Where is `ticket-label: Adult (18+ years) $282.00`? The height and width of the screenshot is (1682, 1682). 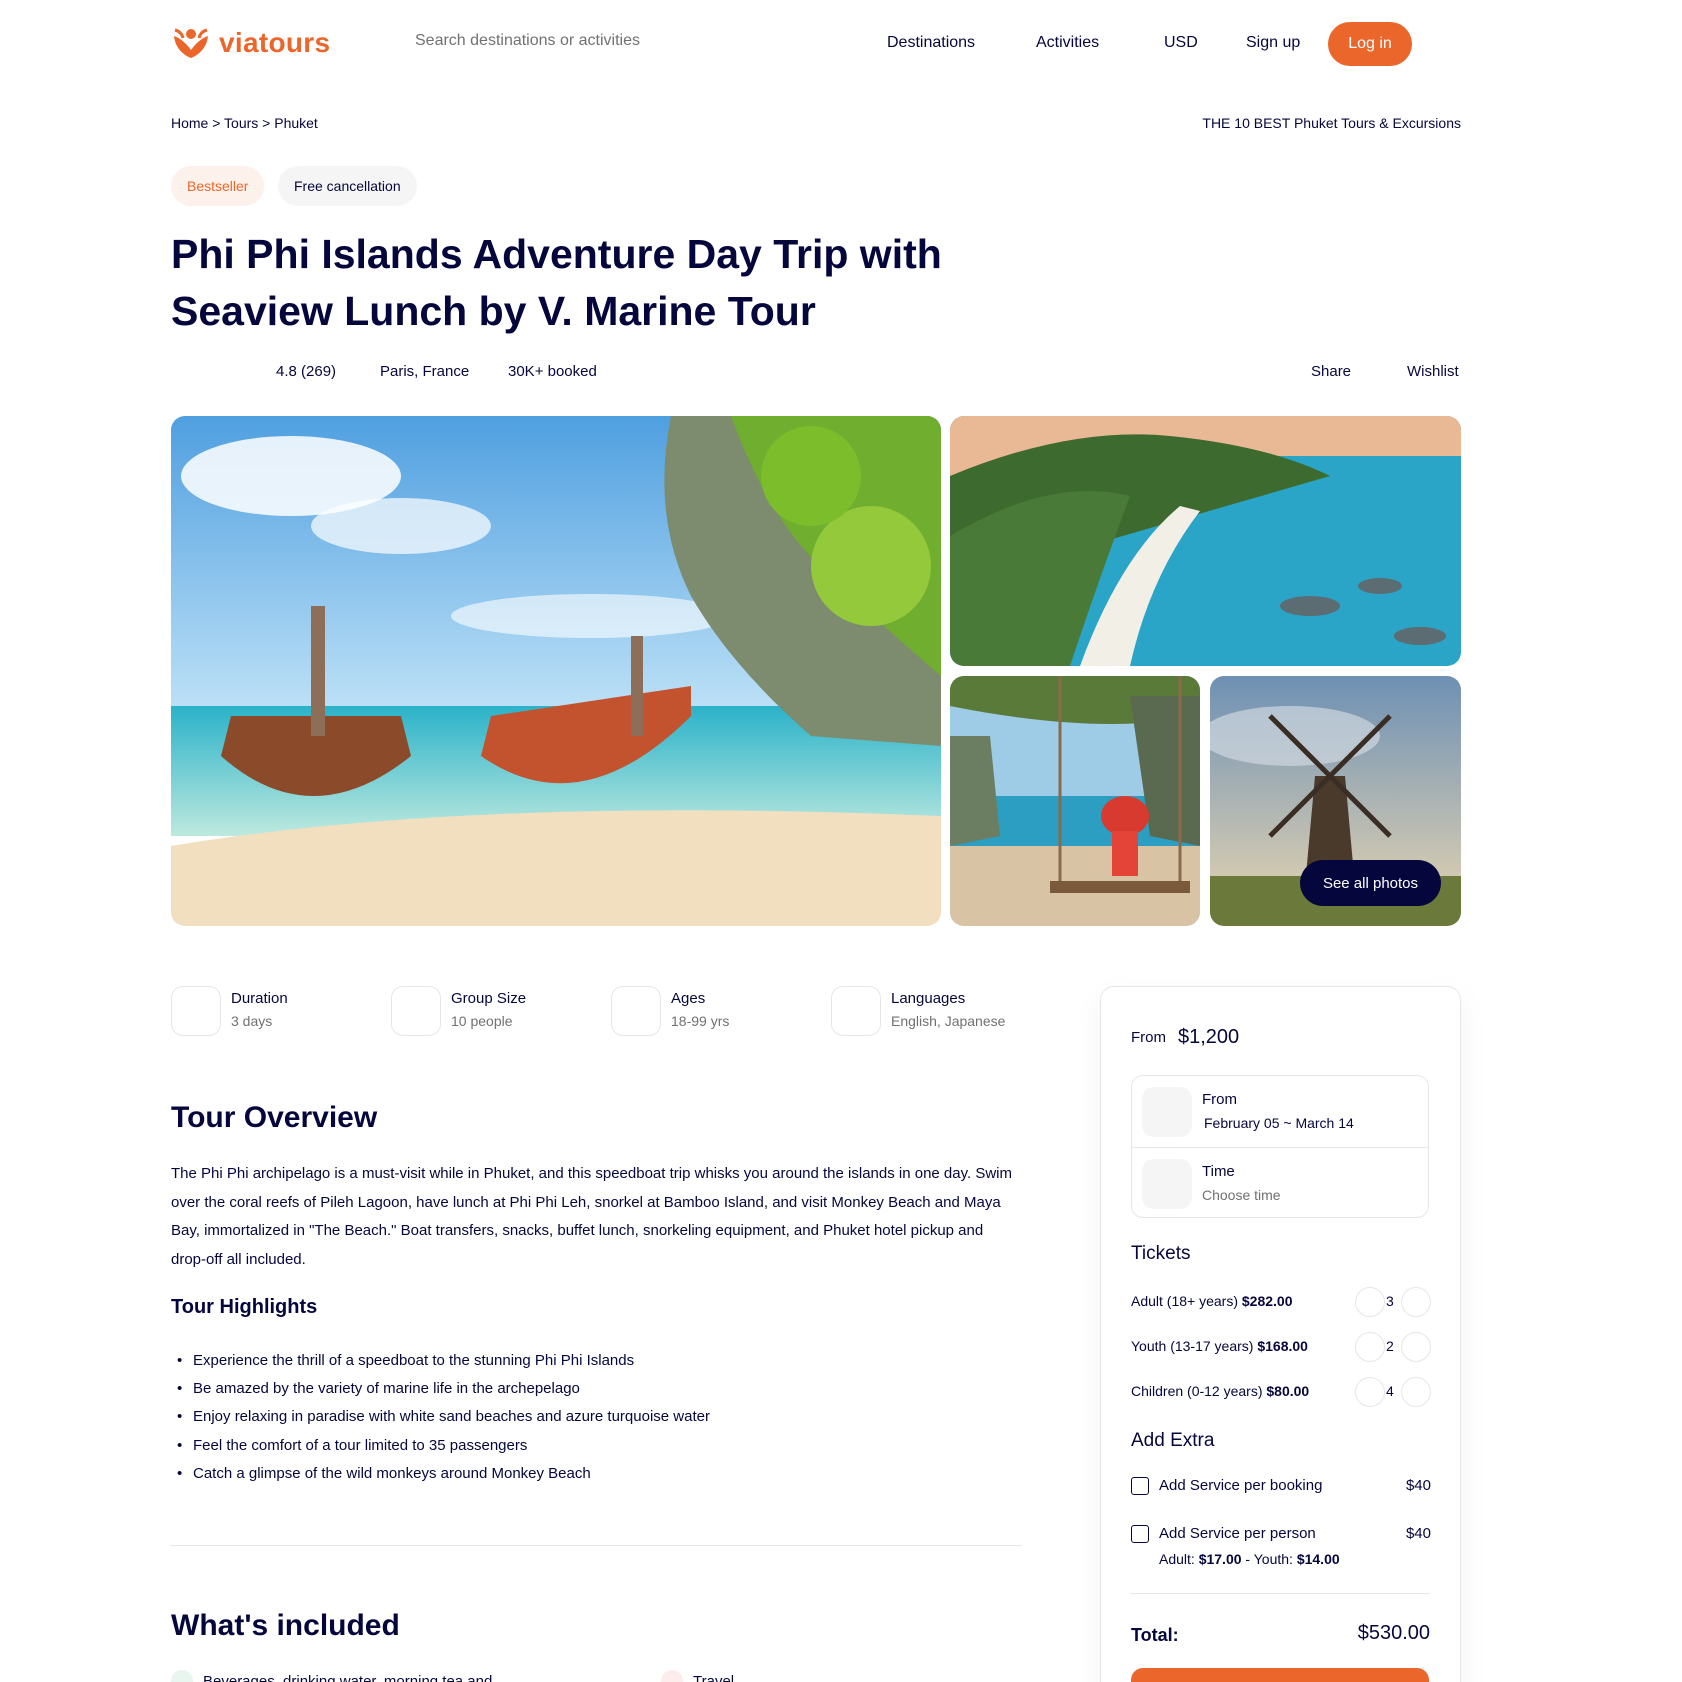
ticket-label: Adult (18+ years) $282.00 is located at coordinates (1212, 1301).